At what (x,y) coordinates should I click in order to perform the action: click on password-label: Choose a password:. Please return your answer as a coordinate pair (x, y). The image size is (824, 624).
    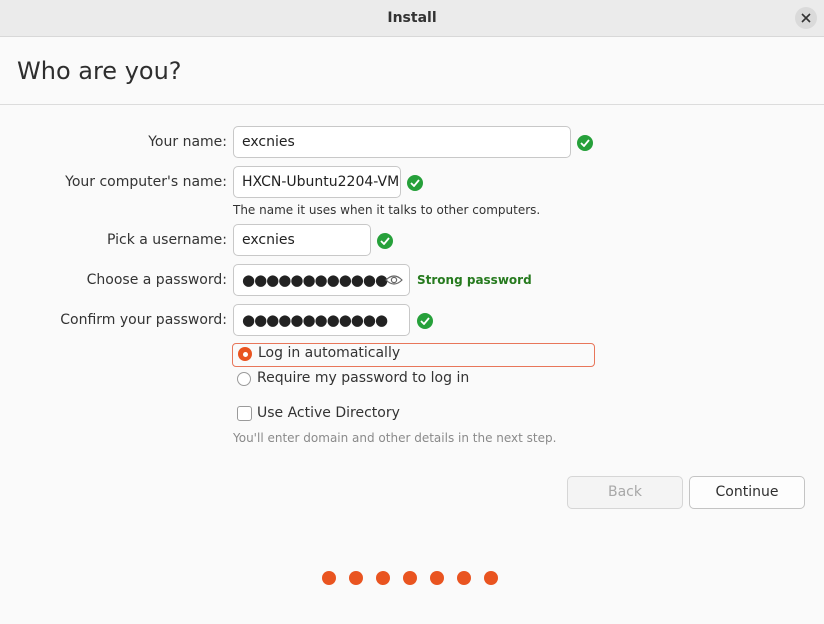
    Looking at the image, I should click on (156, 280).